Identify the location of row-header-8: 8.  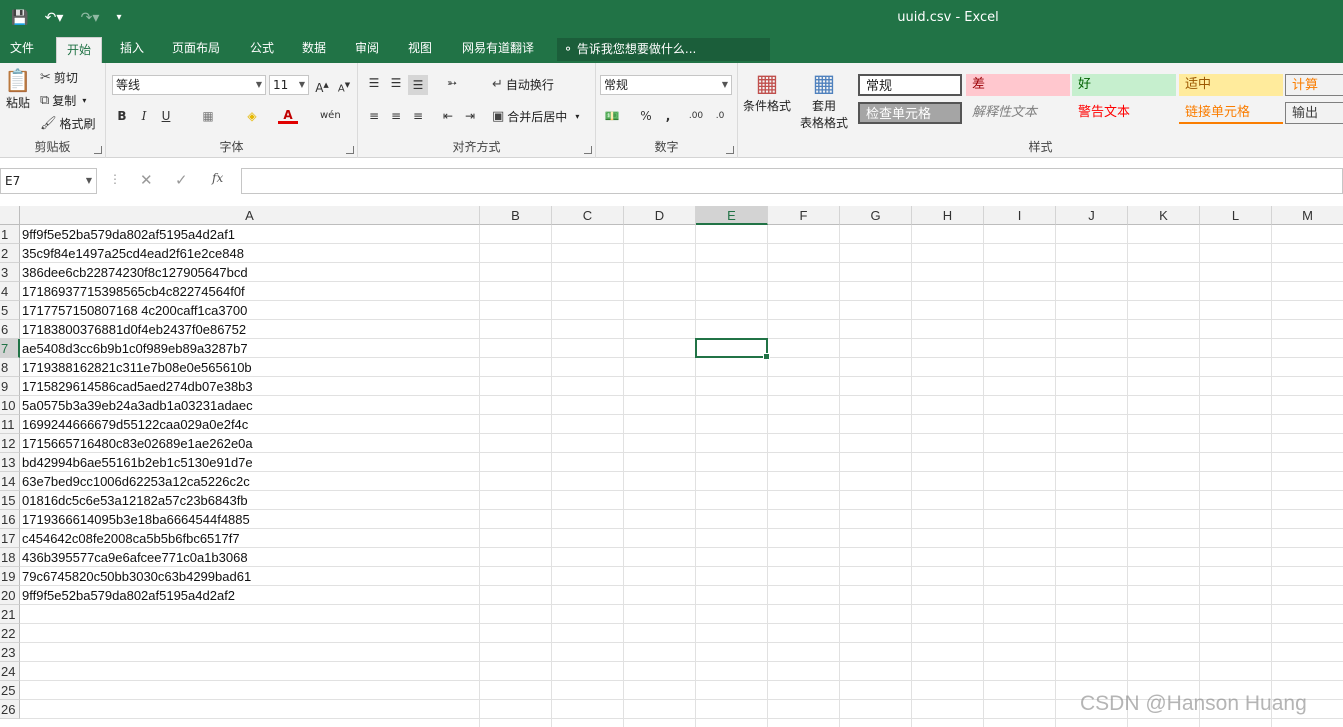
(10, 367).